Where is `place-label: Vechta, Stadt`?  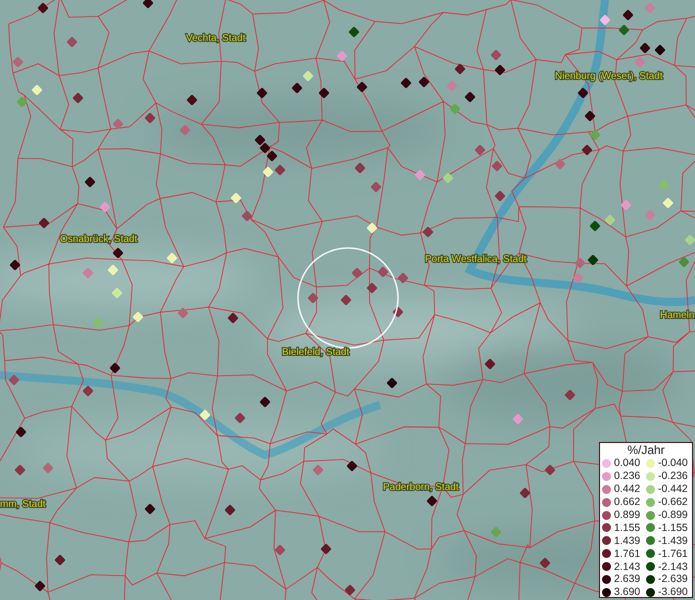
place-label: Vechta, Stadt is located at coordinates (216, 38).